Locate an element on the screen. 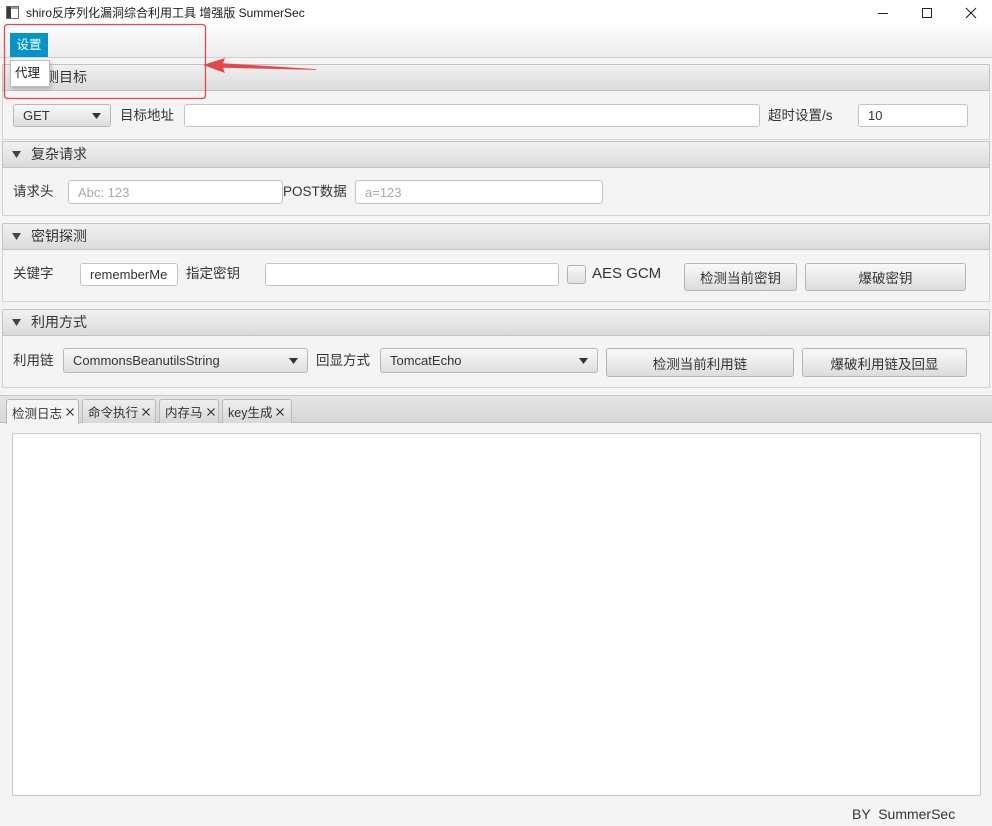 Image resolution: width=992 pixels, height=826 pixels. brute-chain-button: 爆破利用链及回显 is located at coordinates (884, 362).